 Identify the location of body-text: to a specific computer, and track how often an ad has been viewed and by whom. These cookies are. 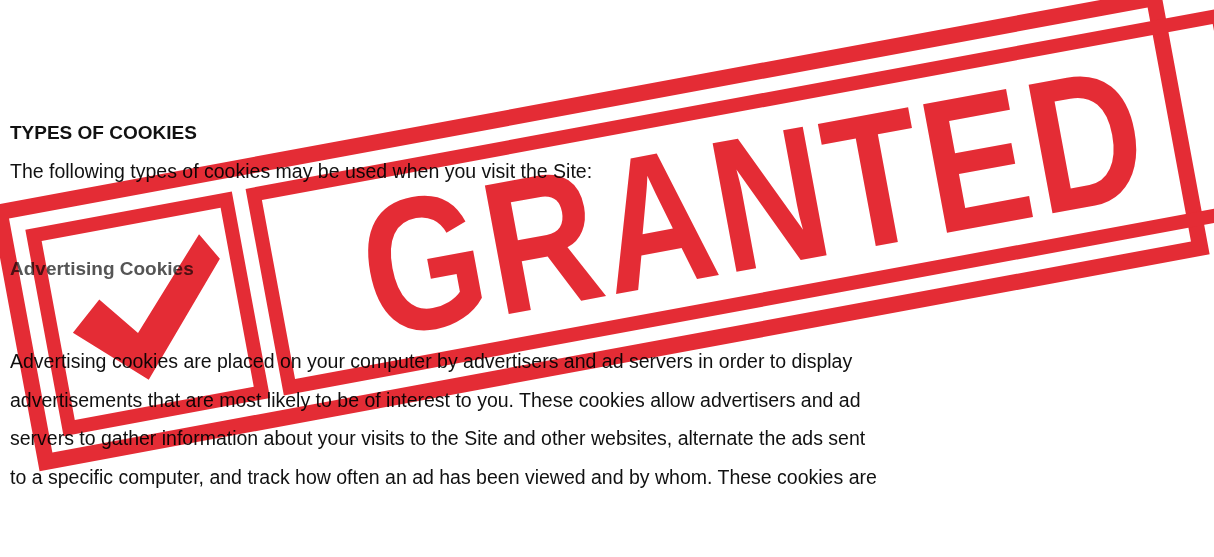
(444, 477).